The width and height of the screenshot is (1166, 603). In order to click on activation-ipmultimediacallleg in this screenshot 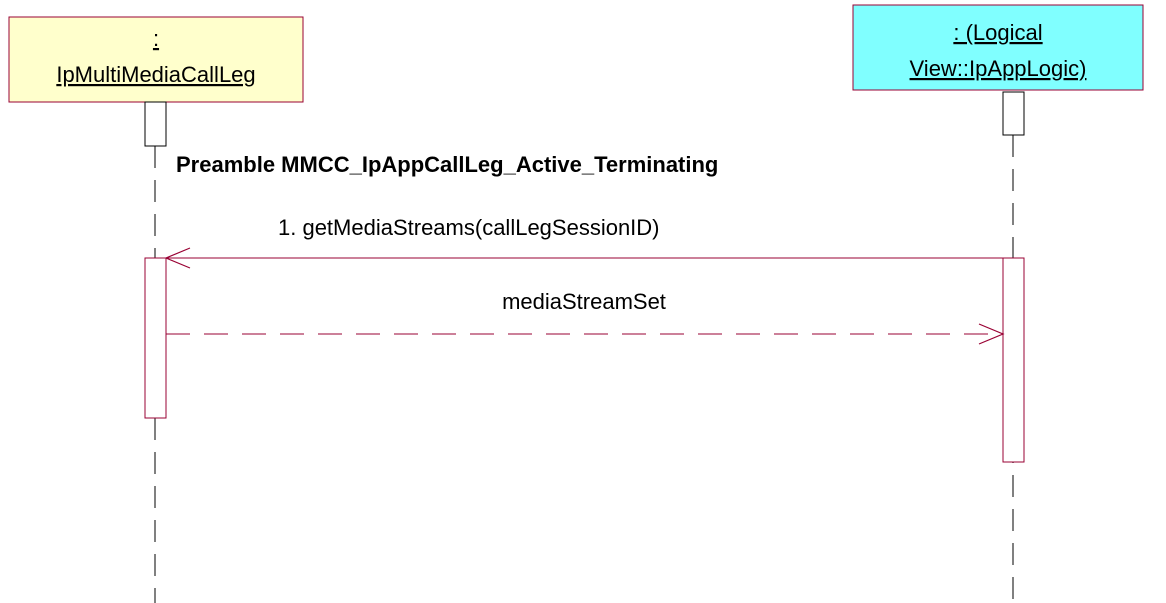, I will do `click(155, 338)`.